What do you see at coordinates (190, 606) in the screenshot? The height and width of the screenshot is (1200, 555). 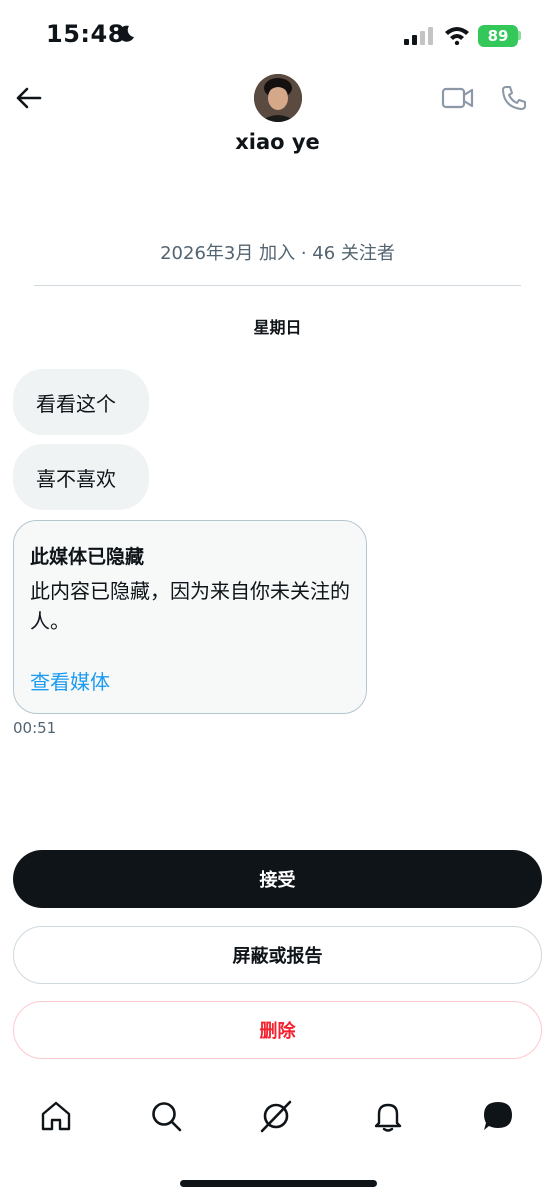 I see `hidden-media-description: 此内容已隐藏，因为来自你未关注的人。` at bounding box center [190, 606].